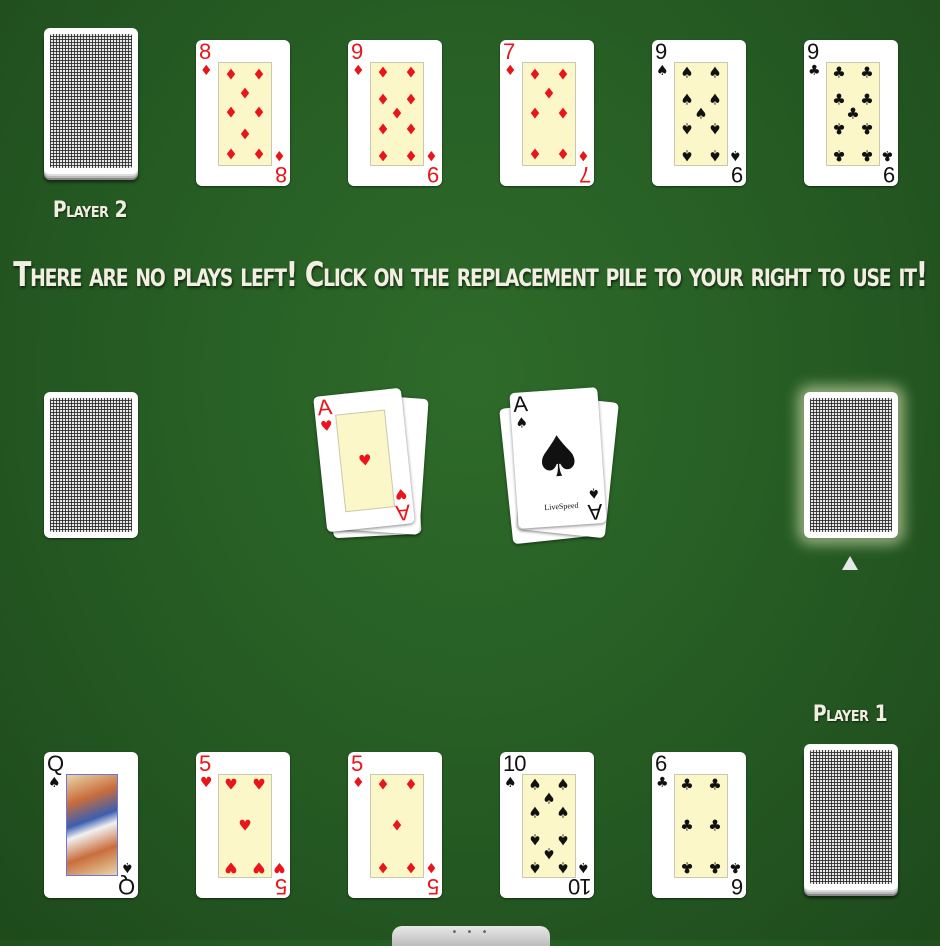 This screenshot has width=940, height=946. I want to click on player1-card-3: 5 ♦ ♦ ♦ ♦ ♦ ♦ ♦ 5, so click(395, 825).